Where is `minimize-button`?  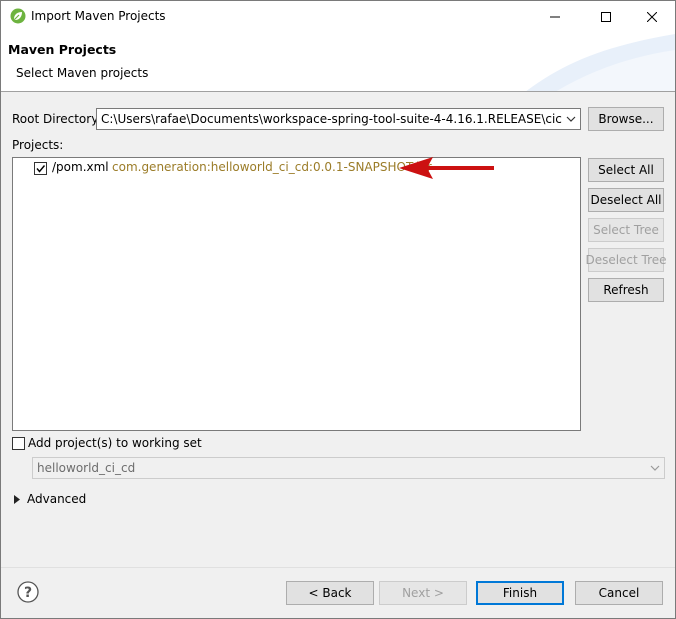 minimize-button is located at coordinates (555, 16).